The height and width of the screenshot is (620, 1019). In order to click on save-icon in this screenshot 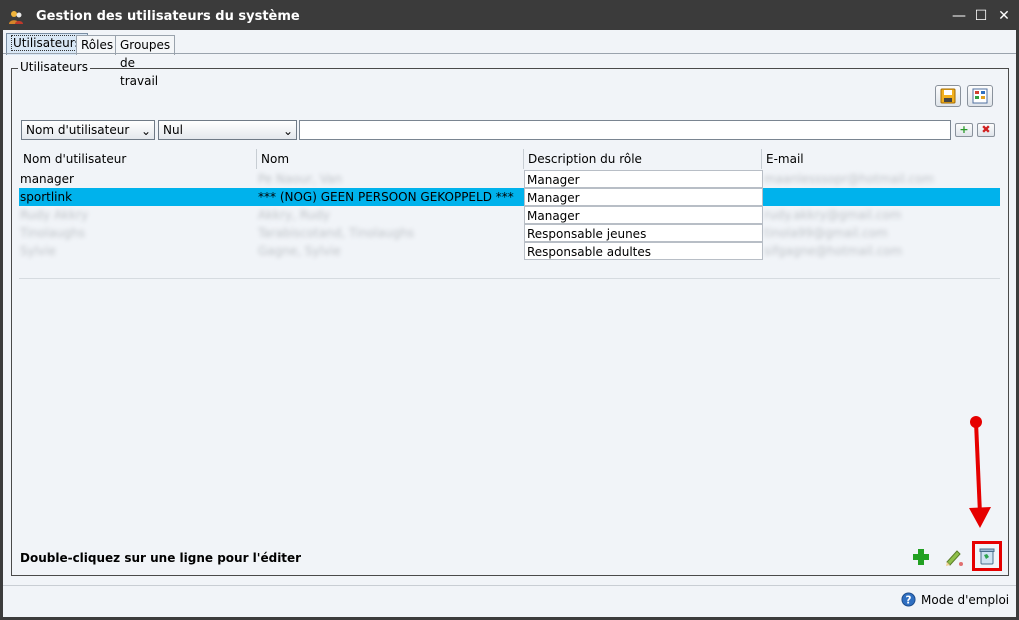, I will do `click(948, 96)`.